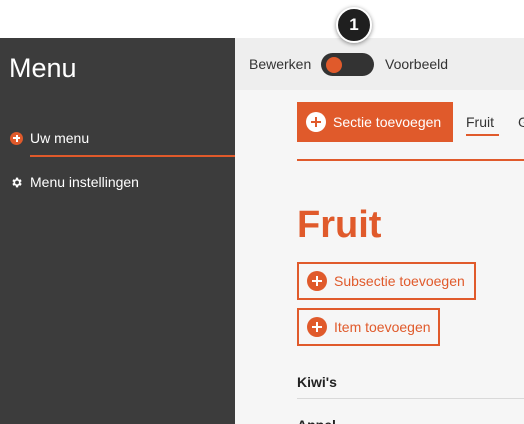 This screenshot has width=524, height=424. I want to click on sidebar-title: Menu, so click(43, 68).